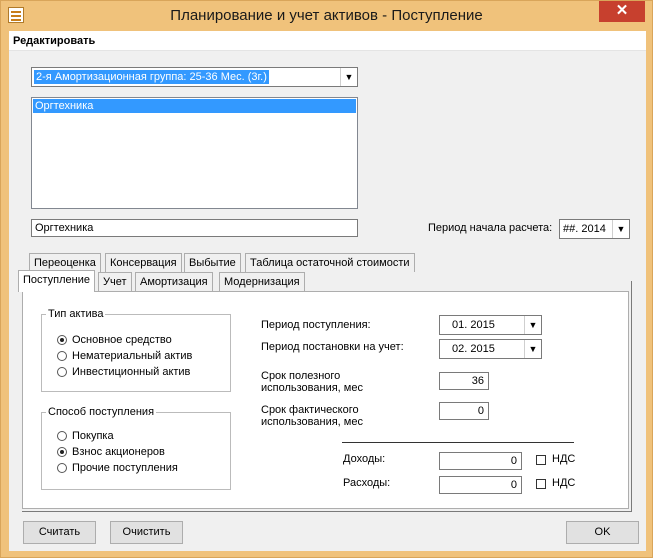 The image size is (653, 558). What do you see at coordinates (602, 532) in the screenshot?
I see `ok-button: OK` at bounding box center [602, 532].